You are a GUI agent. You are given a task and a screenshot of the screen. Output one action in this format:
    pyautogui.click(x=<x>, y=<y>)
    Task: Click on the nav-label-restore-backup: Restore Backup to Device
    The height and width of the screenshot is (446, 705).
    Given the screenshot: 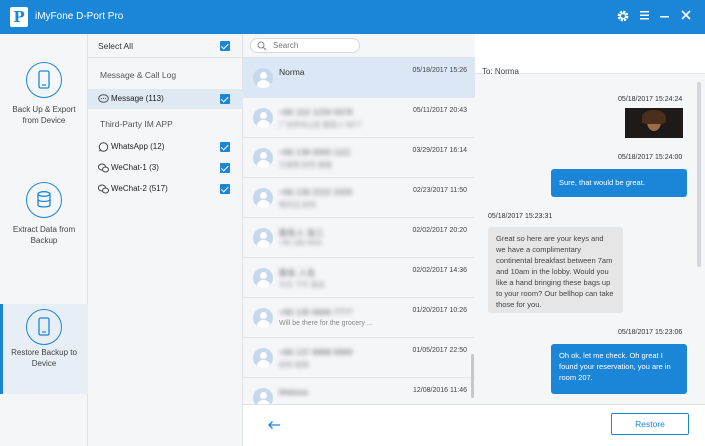 What is the action you would take?
    pyautogui.click(x=44, y=358)
    